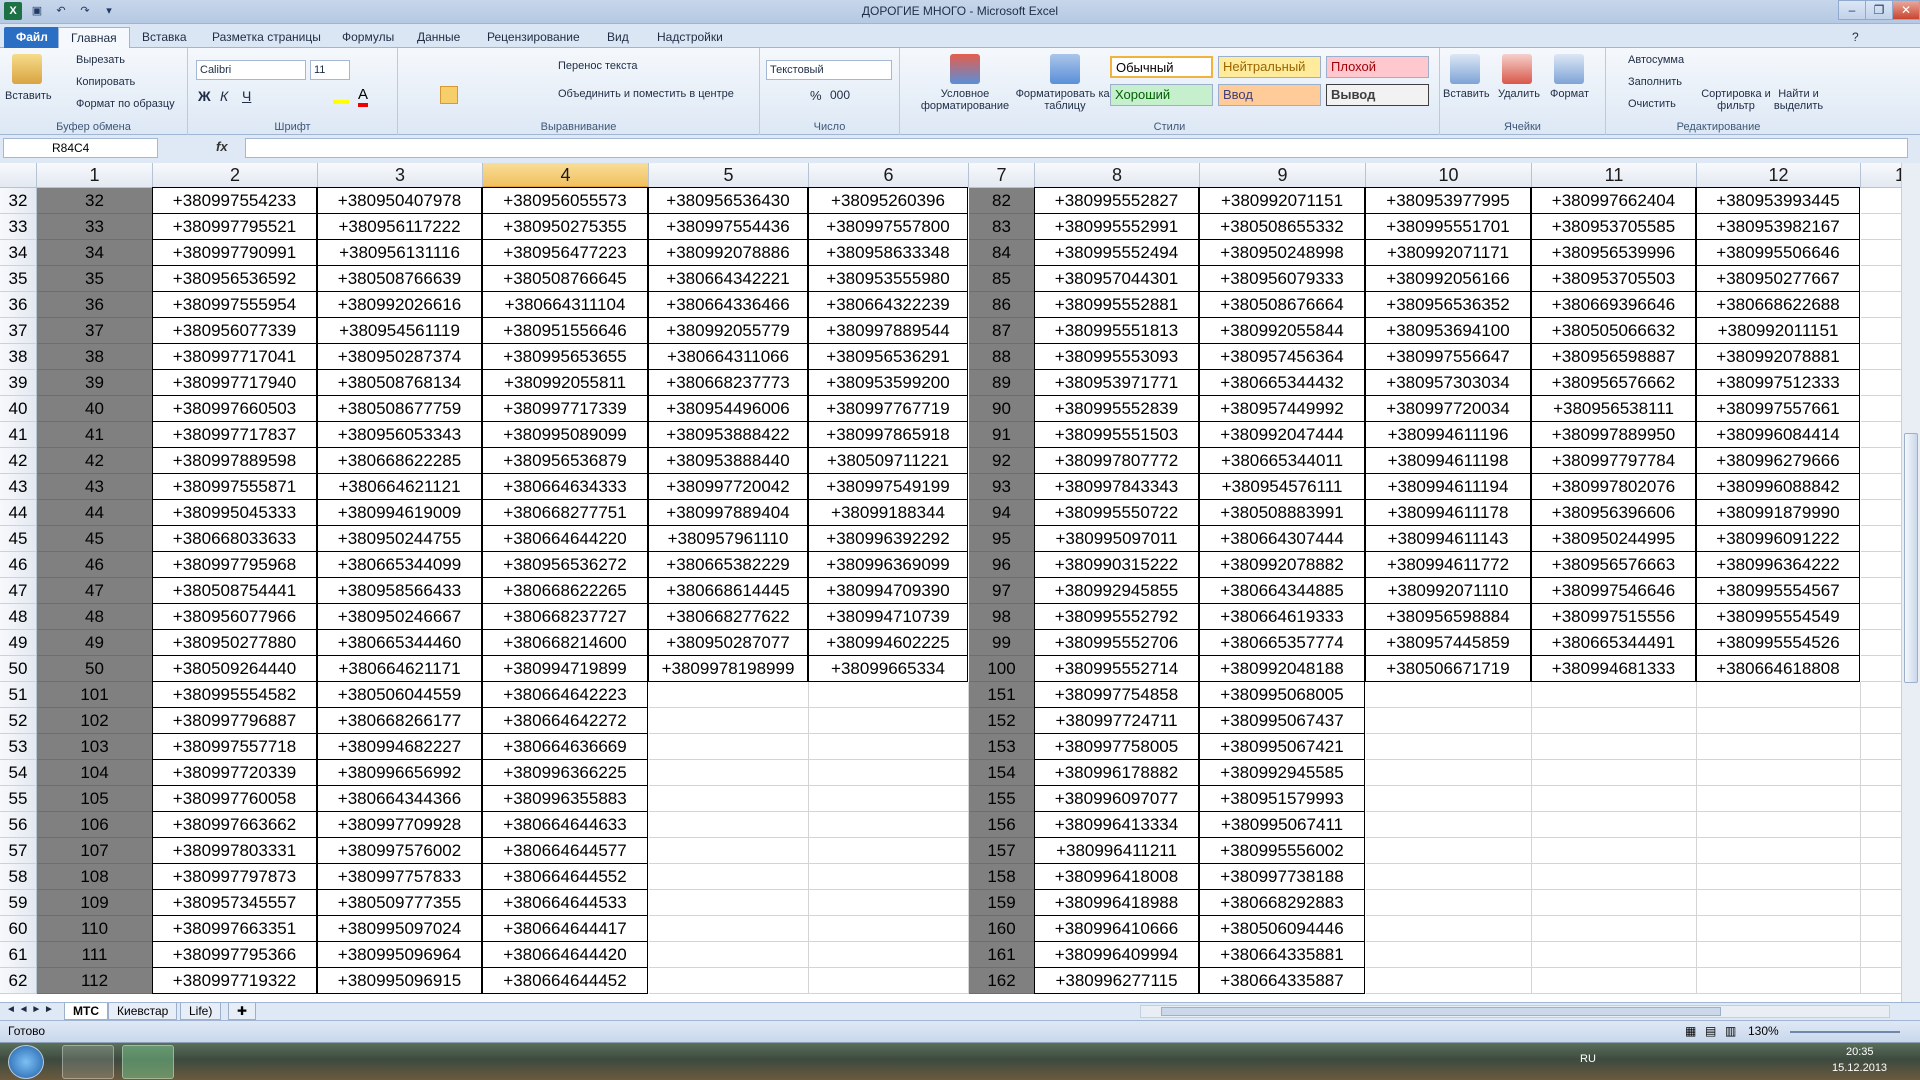 The height and width of the screenshot is (1080, 1920). I want to click on clear-button: Очистить, so click(1652, 104).